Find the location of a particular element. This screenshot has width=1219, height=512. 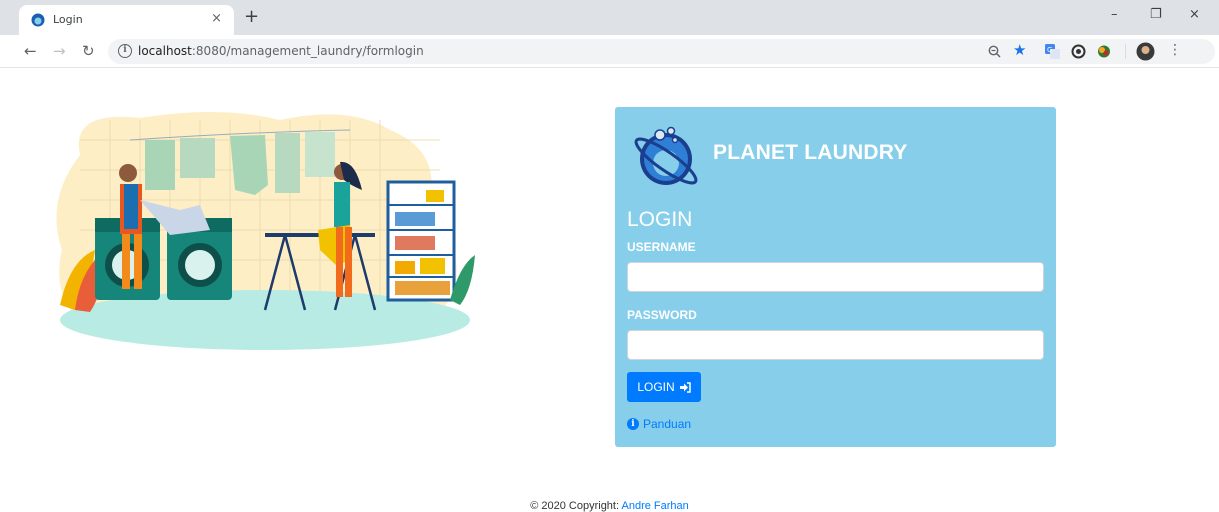

site-info-icon: i is located at coordinates (125, 51).